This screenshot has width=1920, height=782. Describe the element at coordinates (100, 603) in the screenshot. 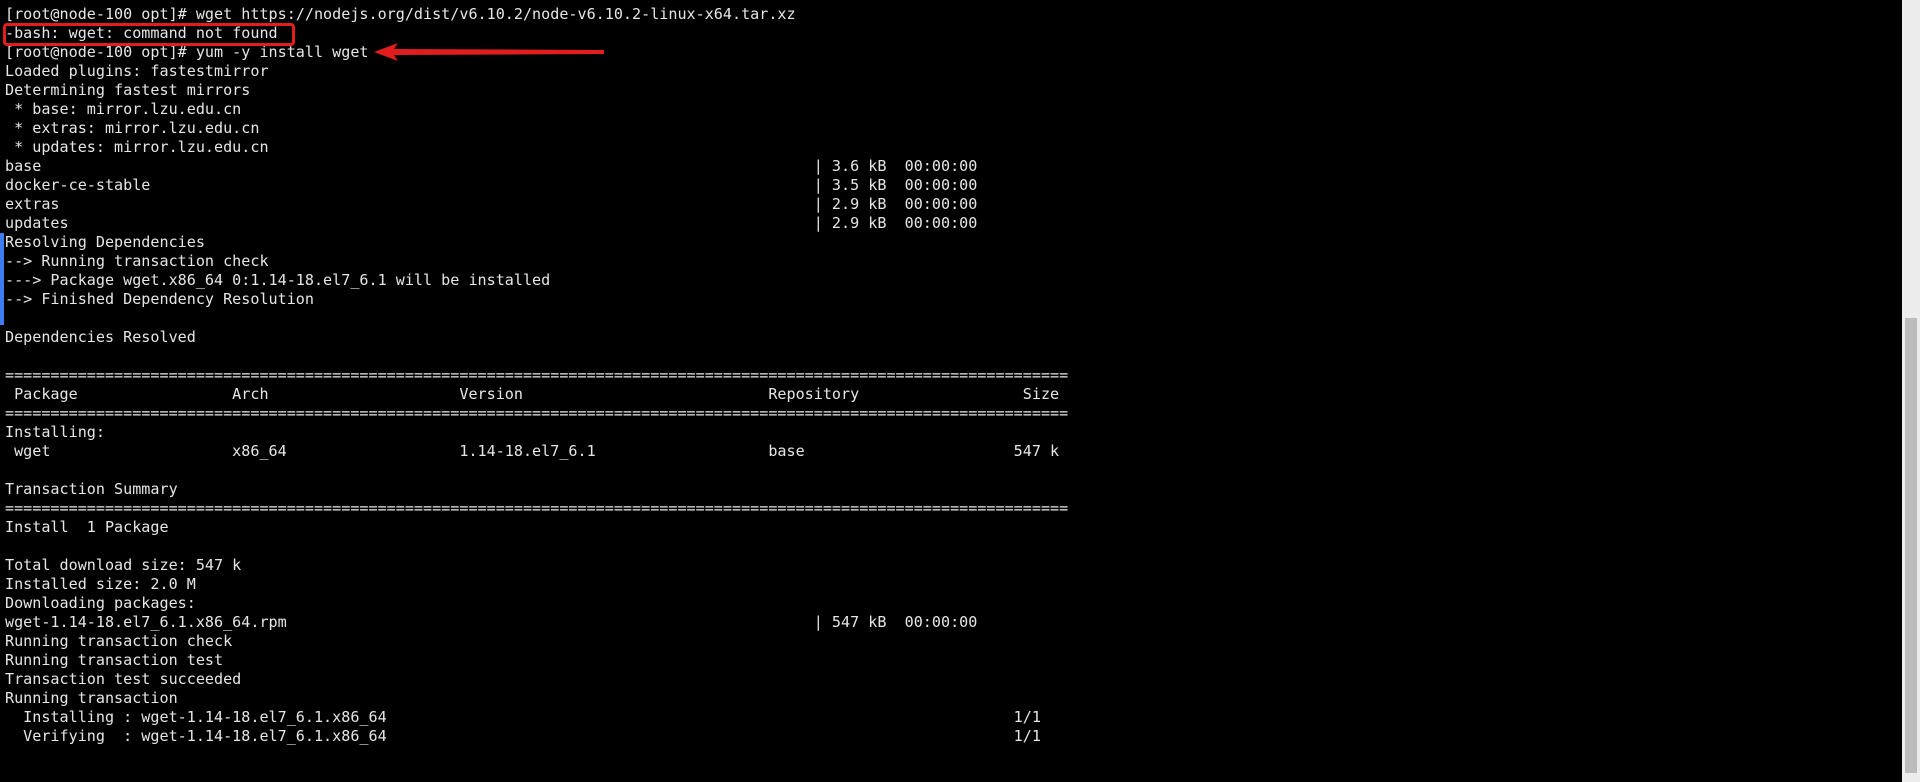

I see `terminal-line: Downloading packages:` at that location.